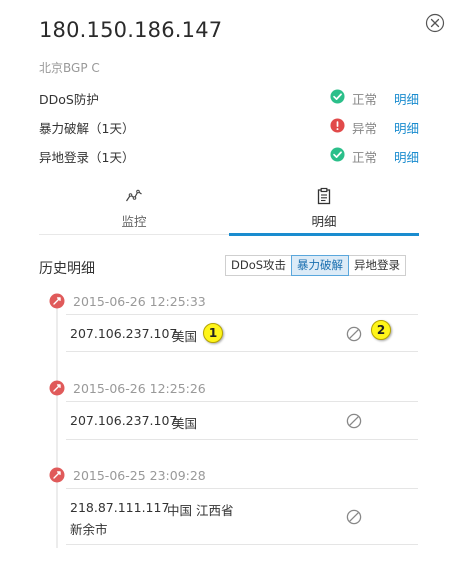 The height and width of the screenshot is (566, 458). What do you see at coordinates (67, 269) in the screenshot?
I see `history-title: 历史明细` at bounding box center [67, 269].